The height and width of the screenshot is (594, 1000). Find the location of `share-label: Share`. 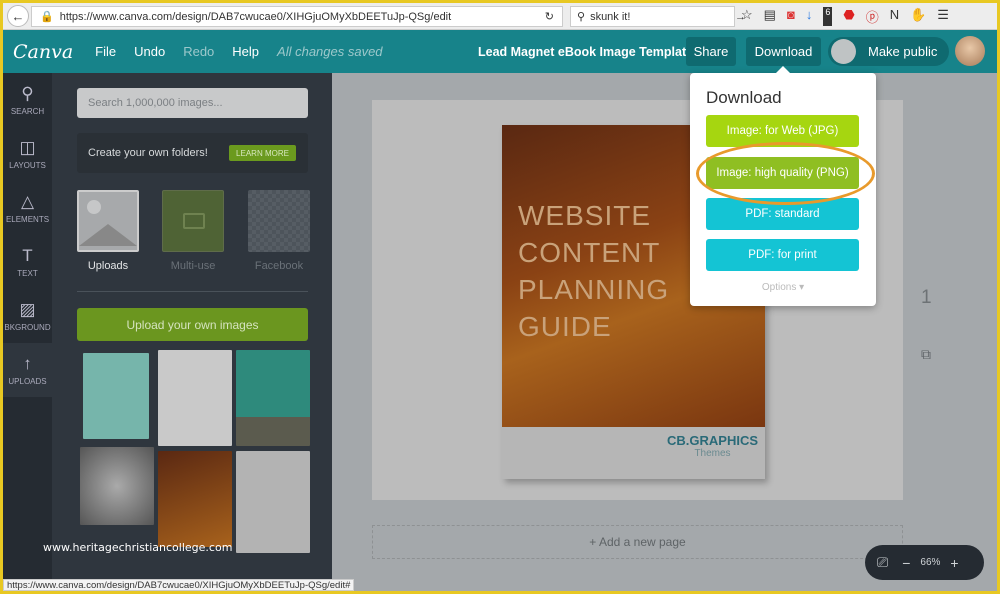

share-label: Share is located at coordinates (711, 51).